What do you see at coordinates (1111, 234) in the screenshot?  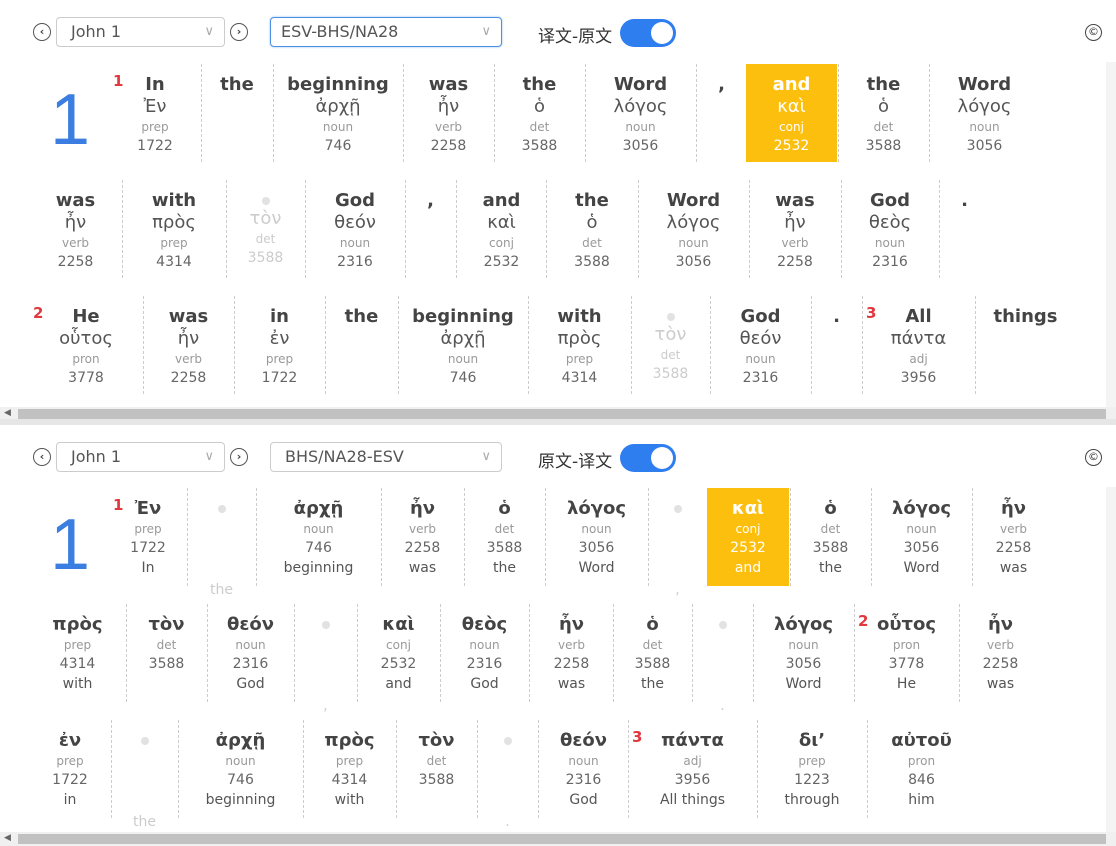 I see `top-vertical-scrollbar` at bounding box center [1111, 234].